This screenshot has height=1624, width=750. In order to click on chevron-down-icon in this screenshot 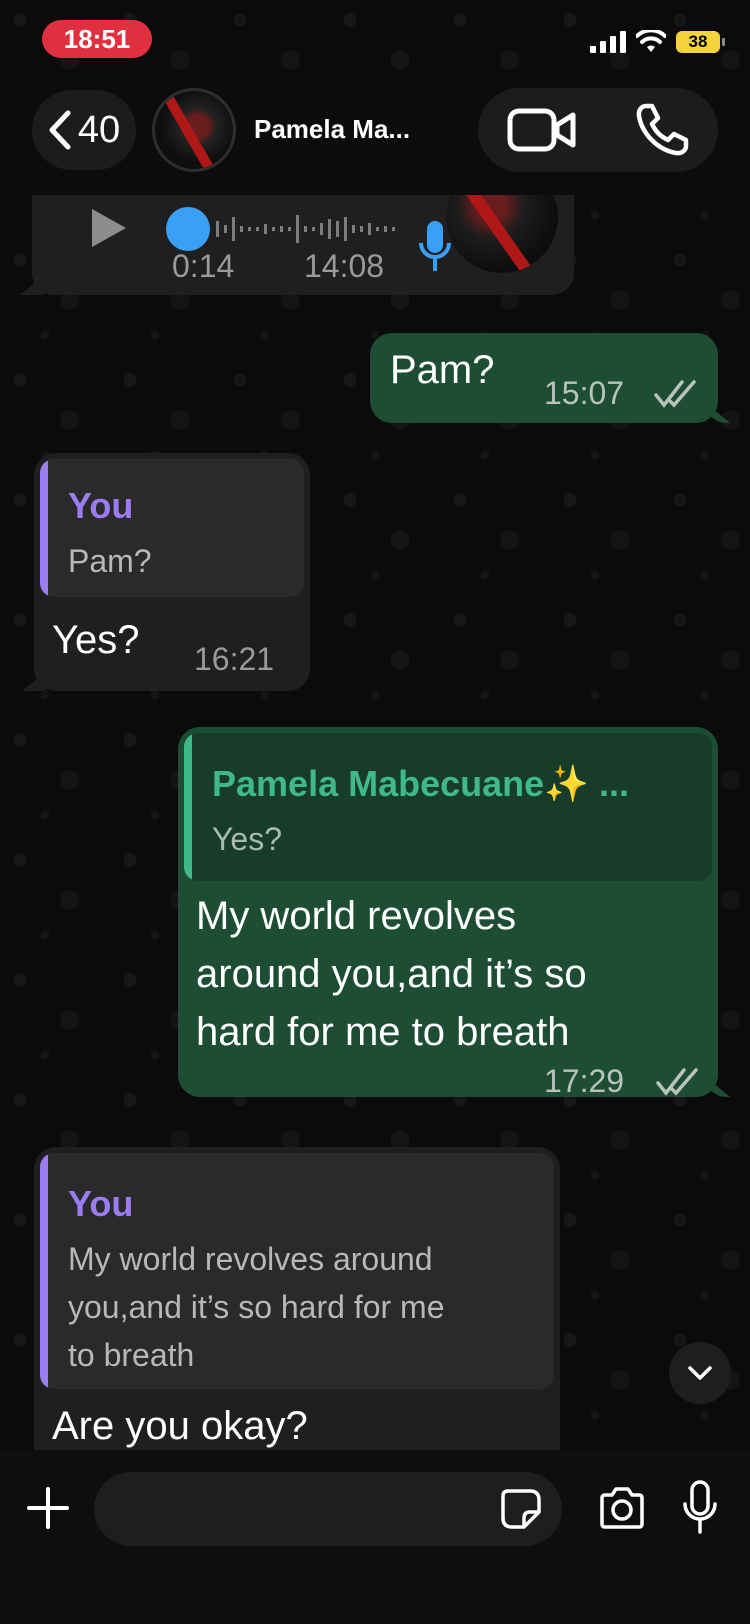, I will do `click(700, 1373)`.